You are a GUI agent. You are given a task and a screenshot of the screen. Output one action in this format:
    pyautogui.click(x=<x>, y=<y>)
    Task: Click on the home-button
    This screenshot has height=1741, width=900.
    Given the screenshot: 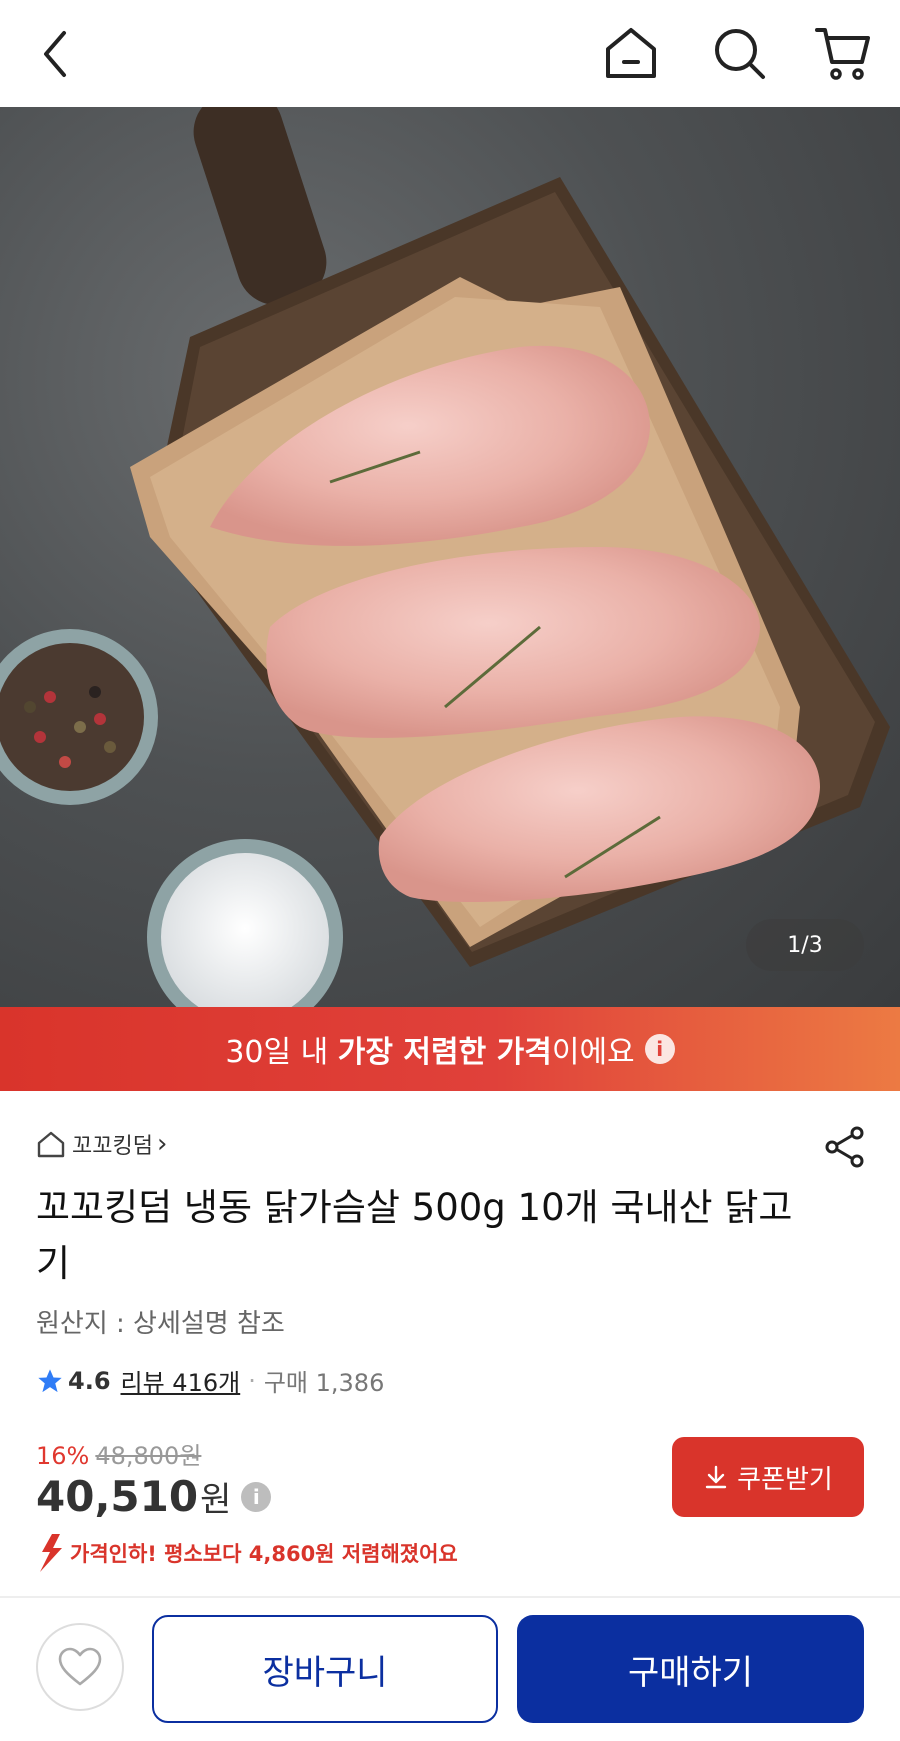 What is the action you would take?
    pyautogui.click(x=631, y=53)
    